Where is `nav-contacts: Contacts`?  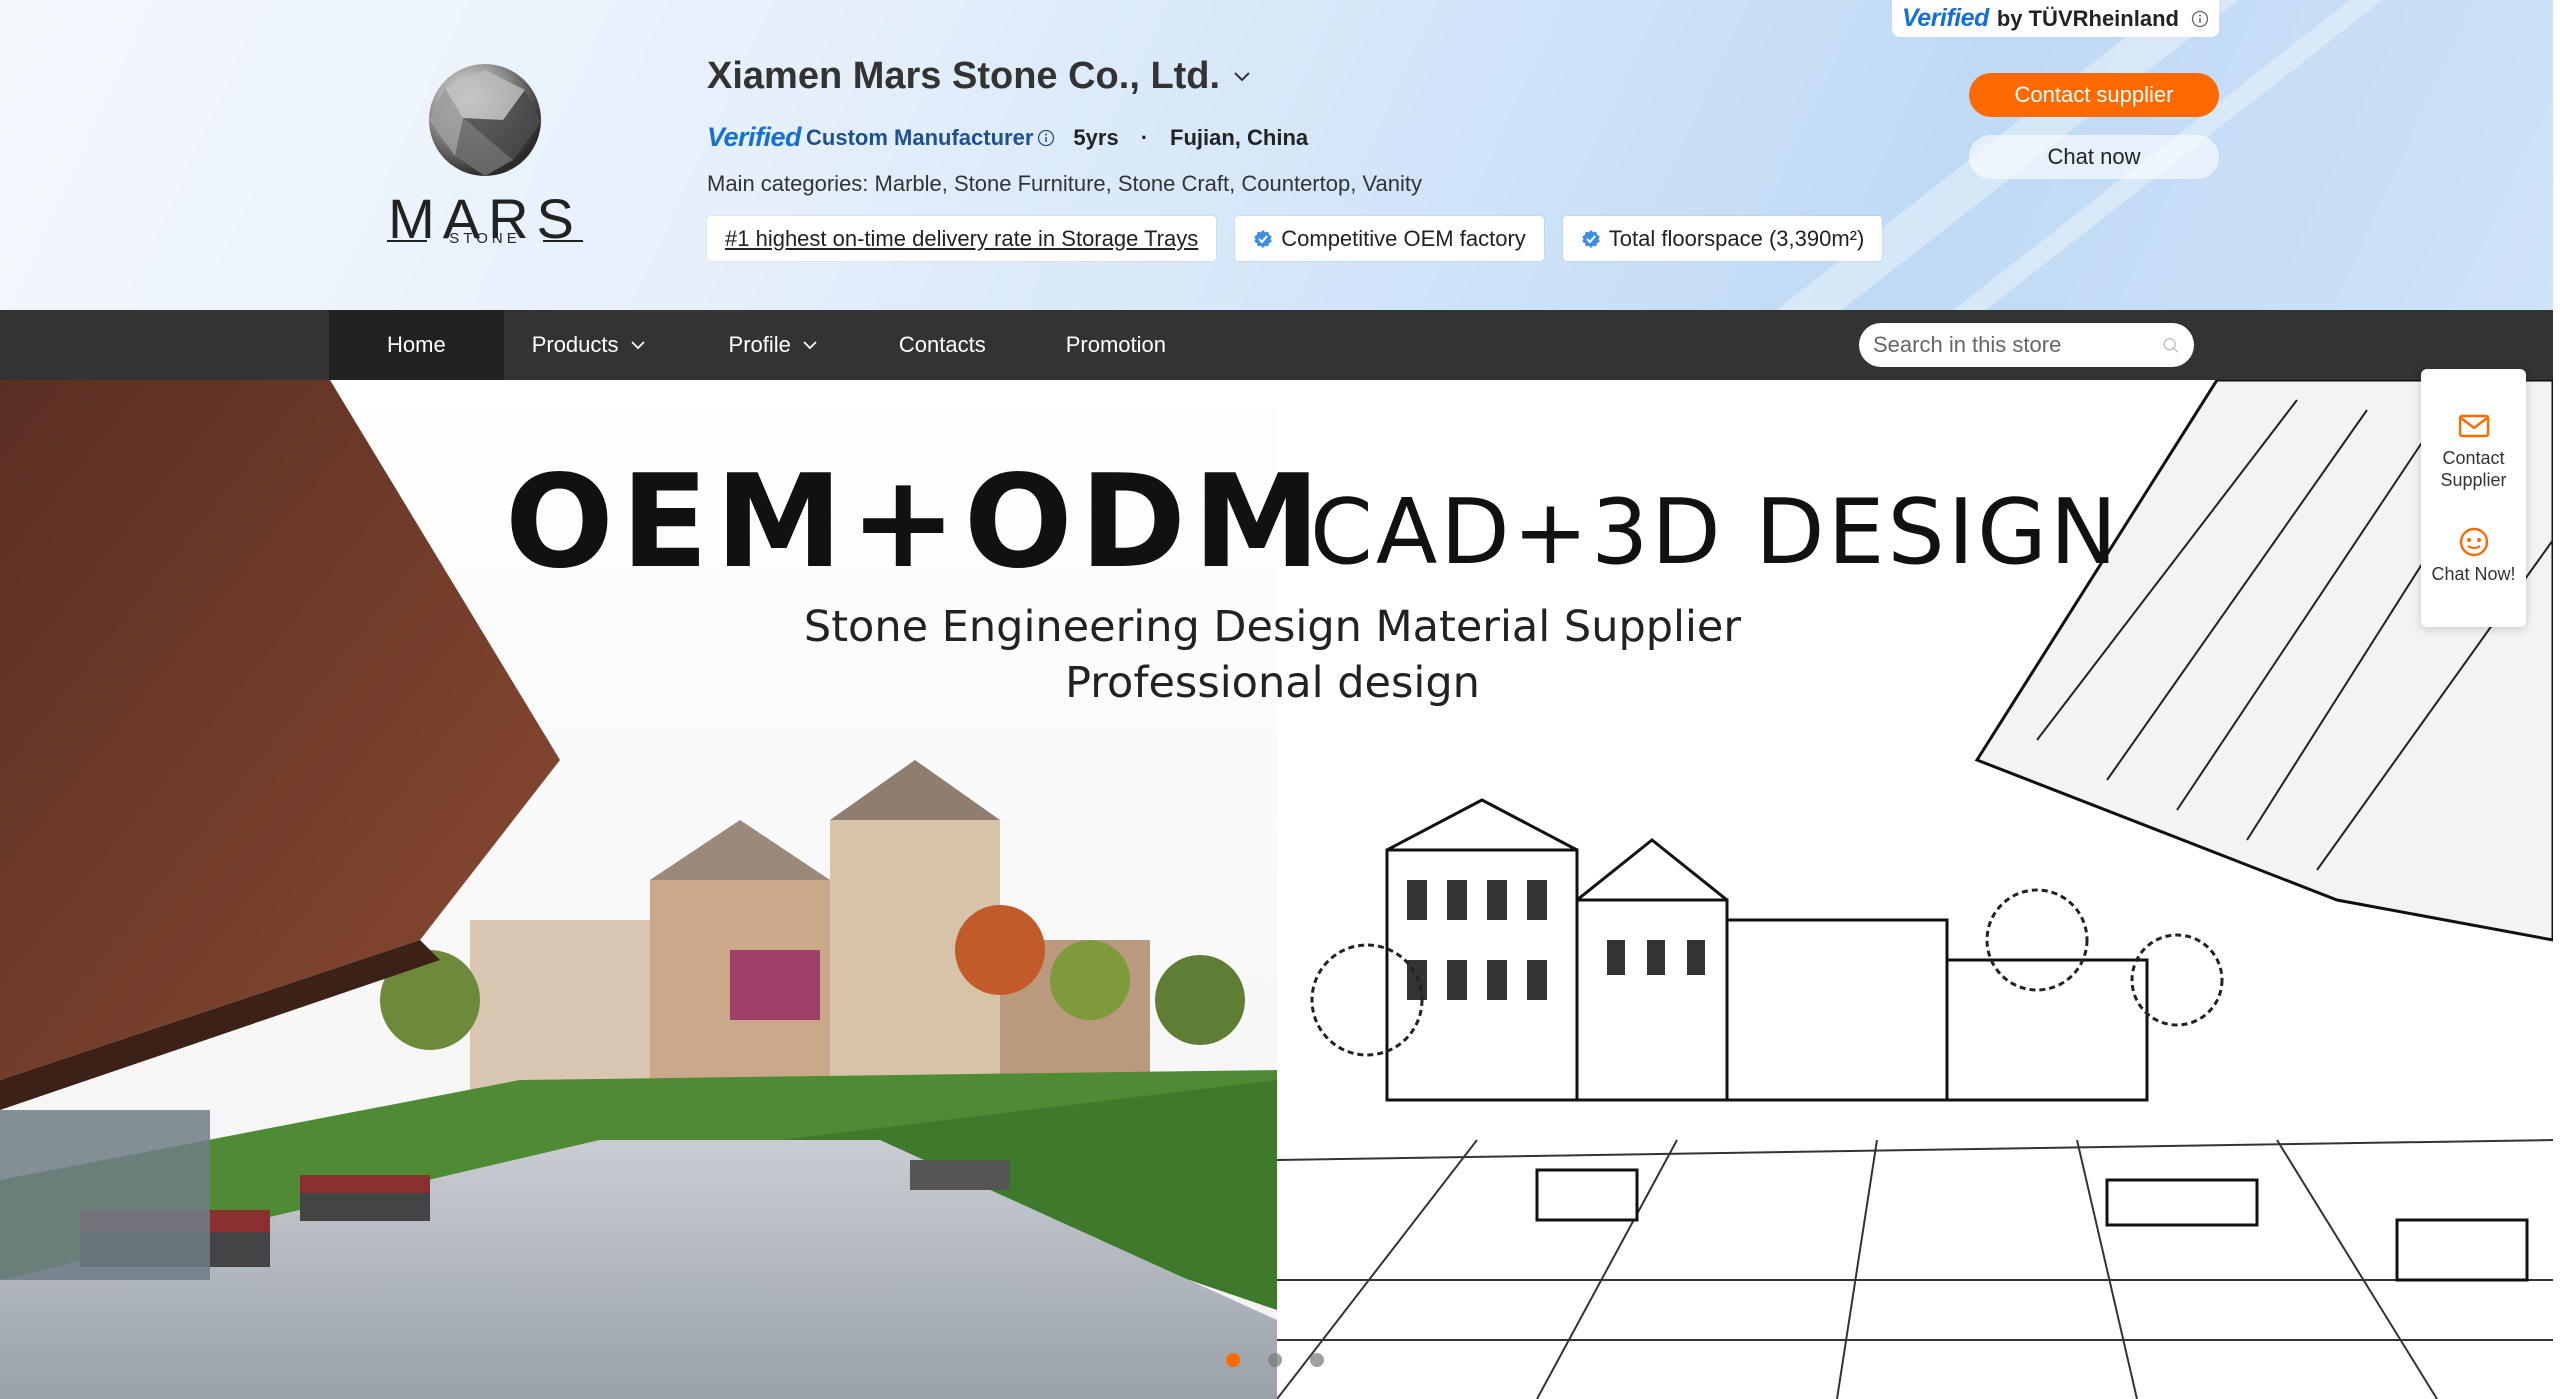 nav-contacts: Contacts is located at coordinates (942, 345).